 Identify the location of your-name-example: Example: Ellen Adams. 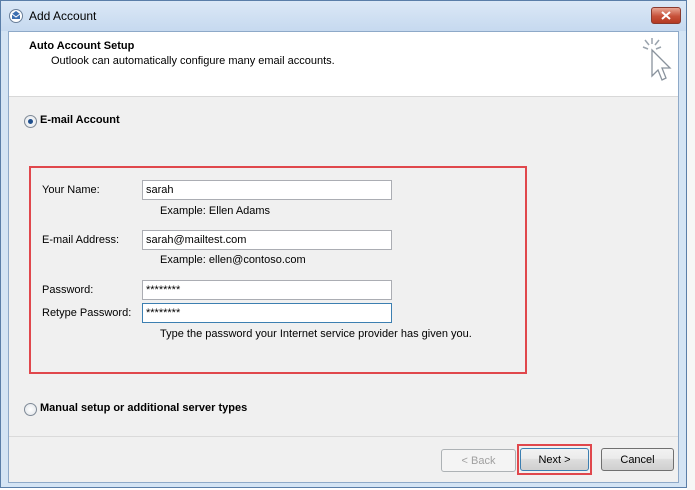
(215, 211).